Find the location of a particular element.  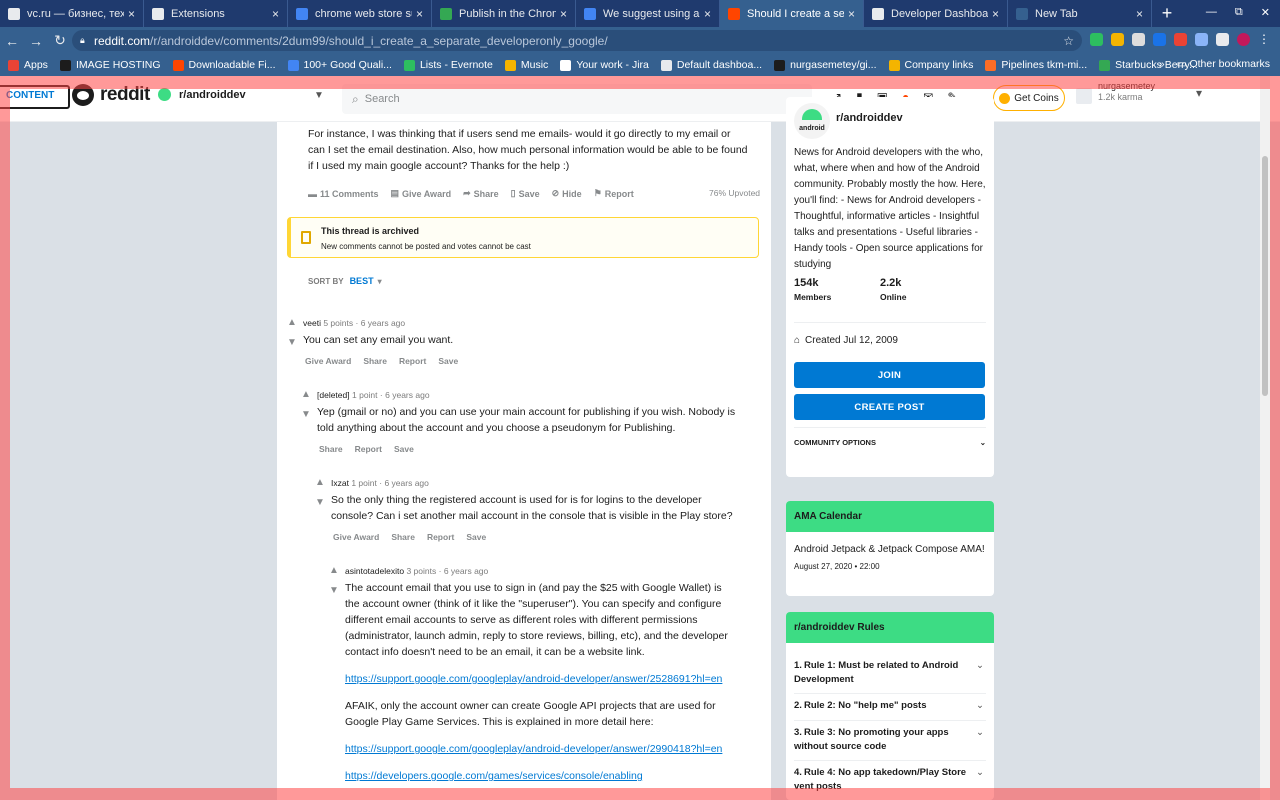

browser-tab: We suggest using a new a... × is located at coordinates (648, 13).